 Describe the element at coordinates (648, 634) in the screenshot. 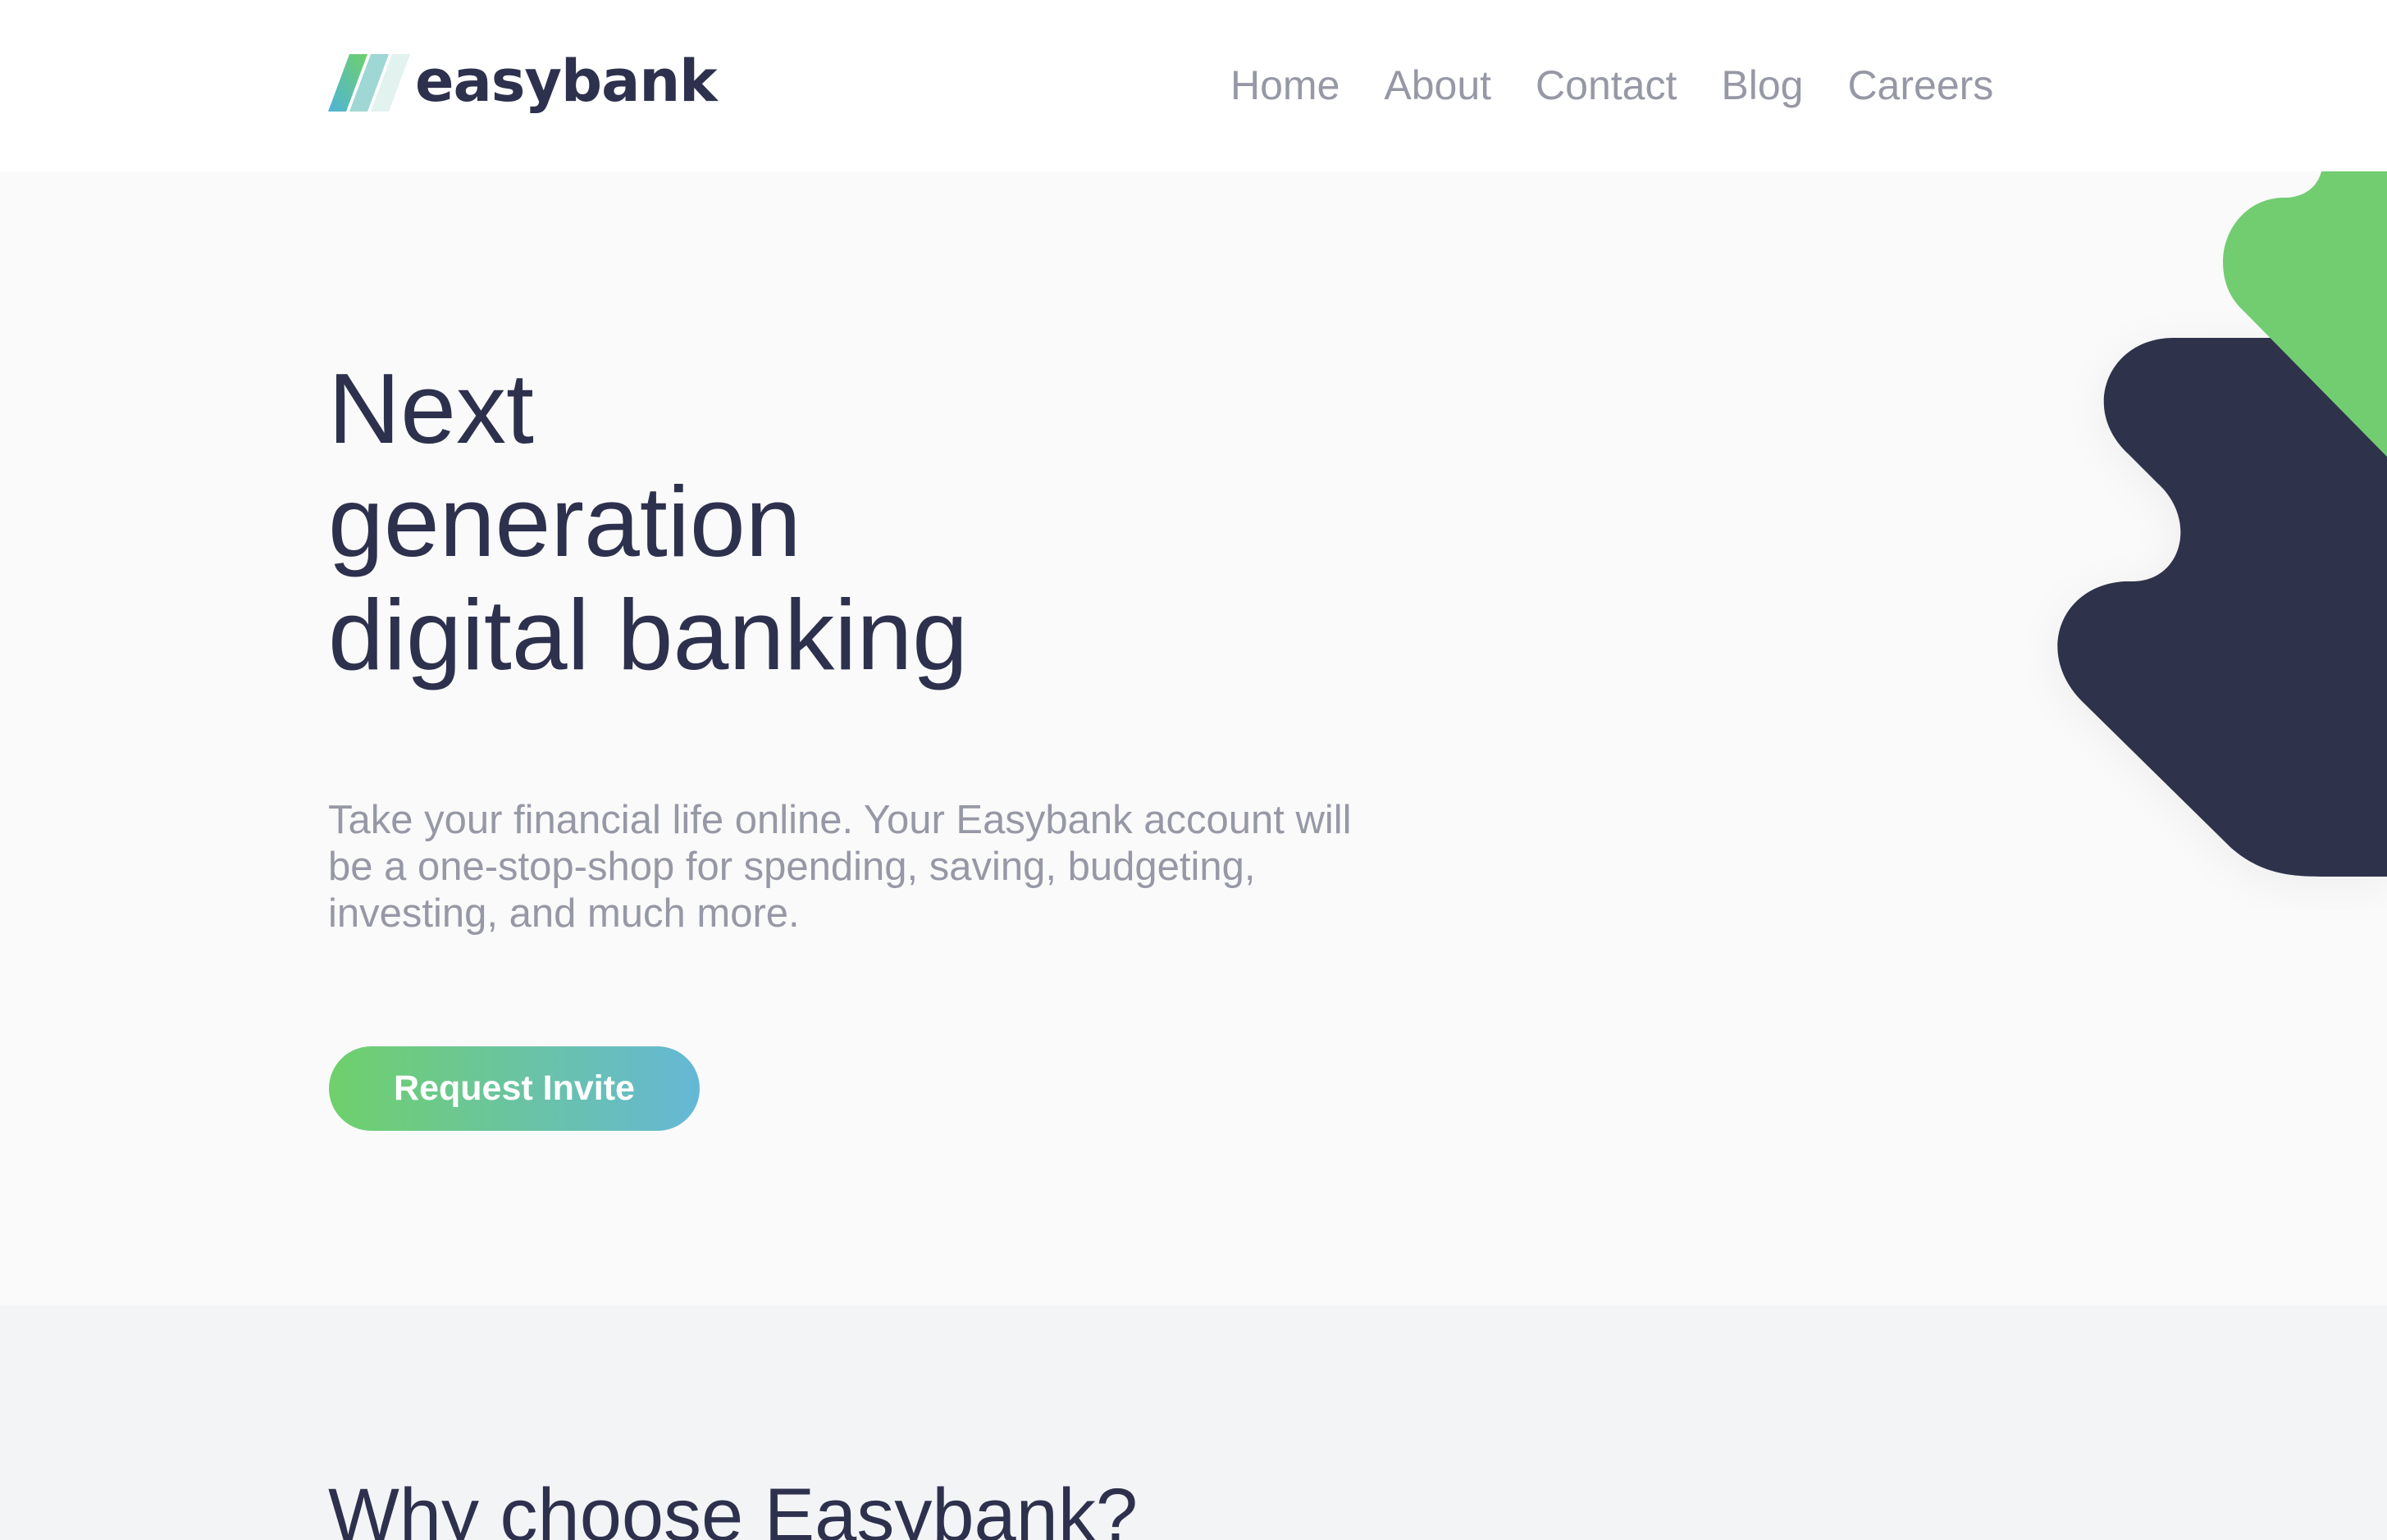

I see `hero-title-line: digital banking` at that location.